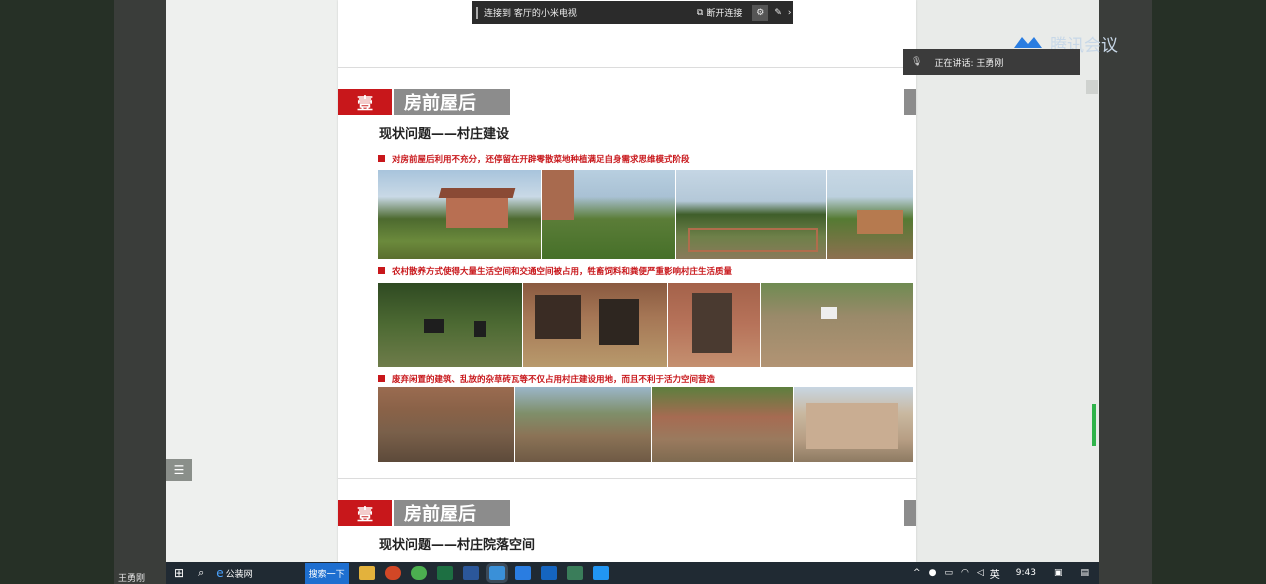  I want to click on photo-ruined-houses, so click(722, 424).